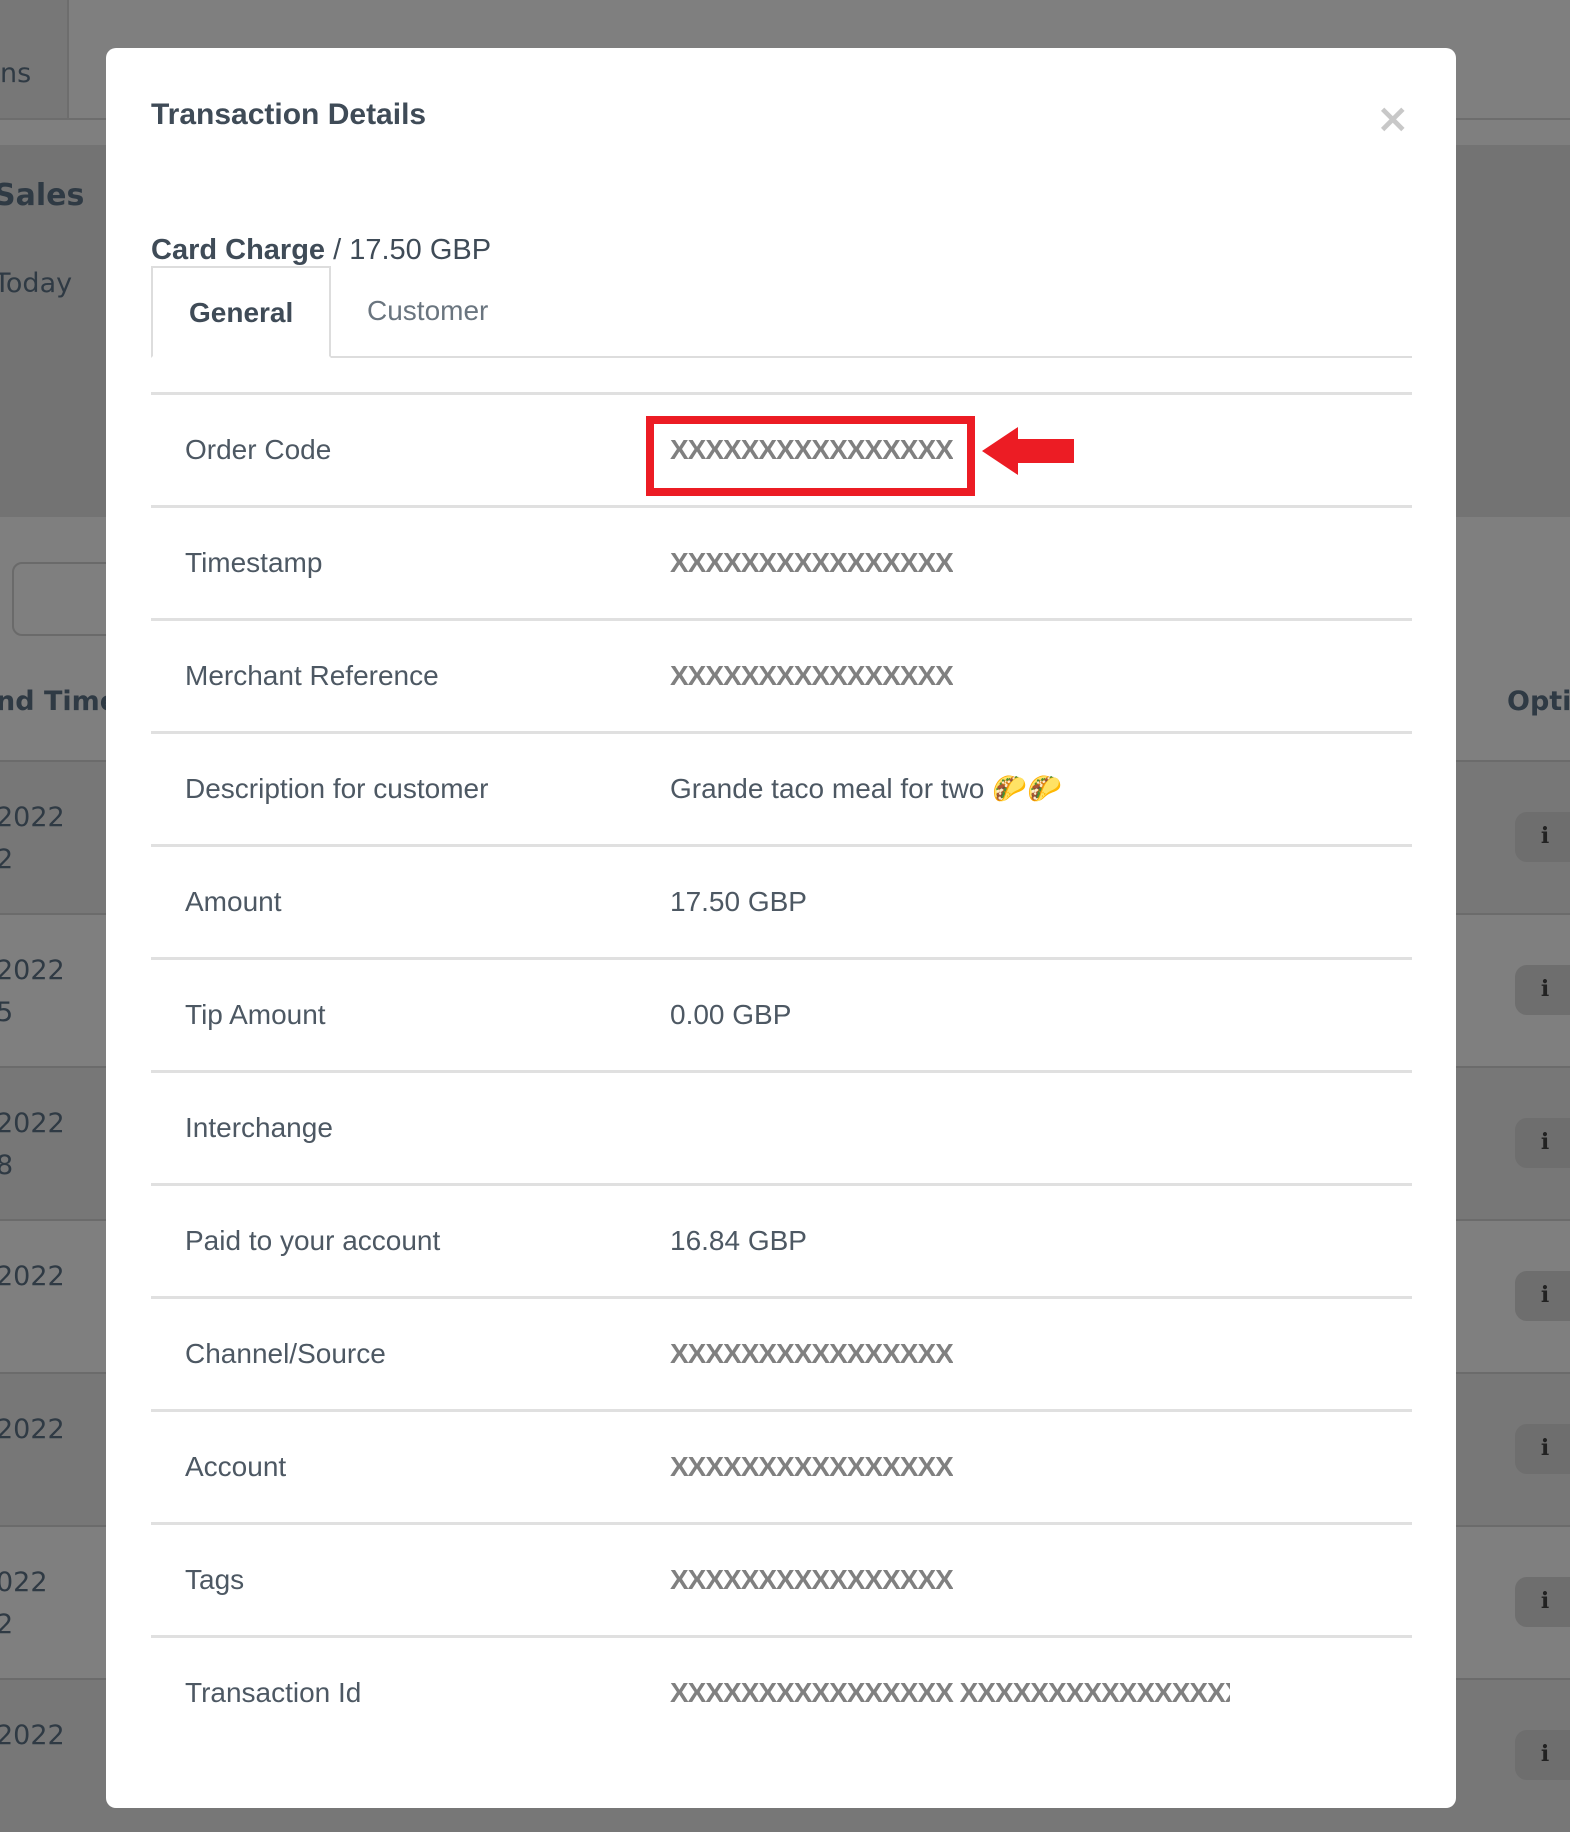 The image size is (1570, 1832). Describe the element at coordinates (236, 1466) in the screenshot. I see `detail-label: Account` at that location.